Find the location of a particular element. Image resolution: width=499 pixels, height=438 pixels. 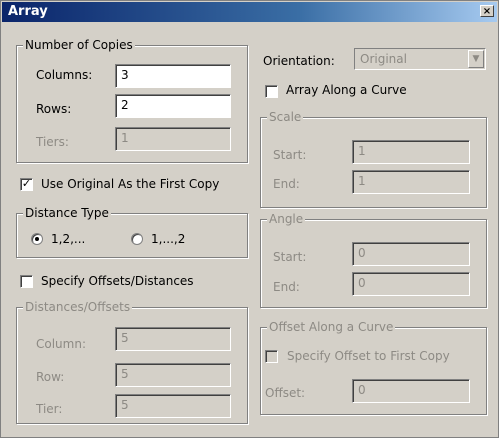

angle-end-label: End: is located at coordinates (286, 287).